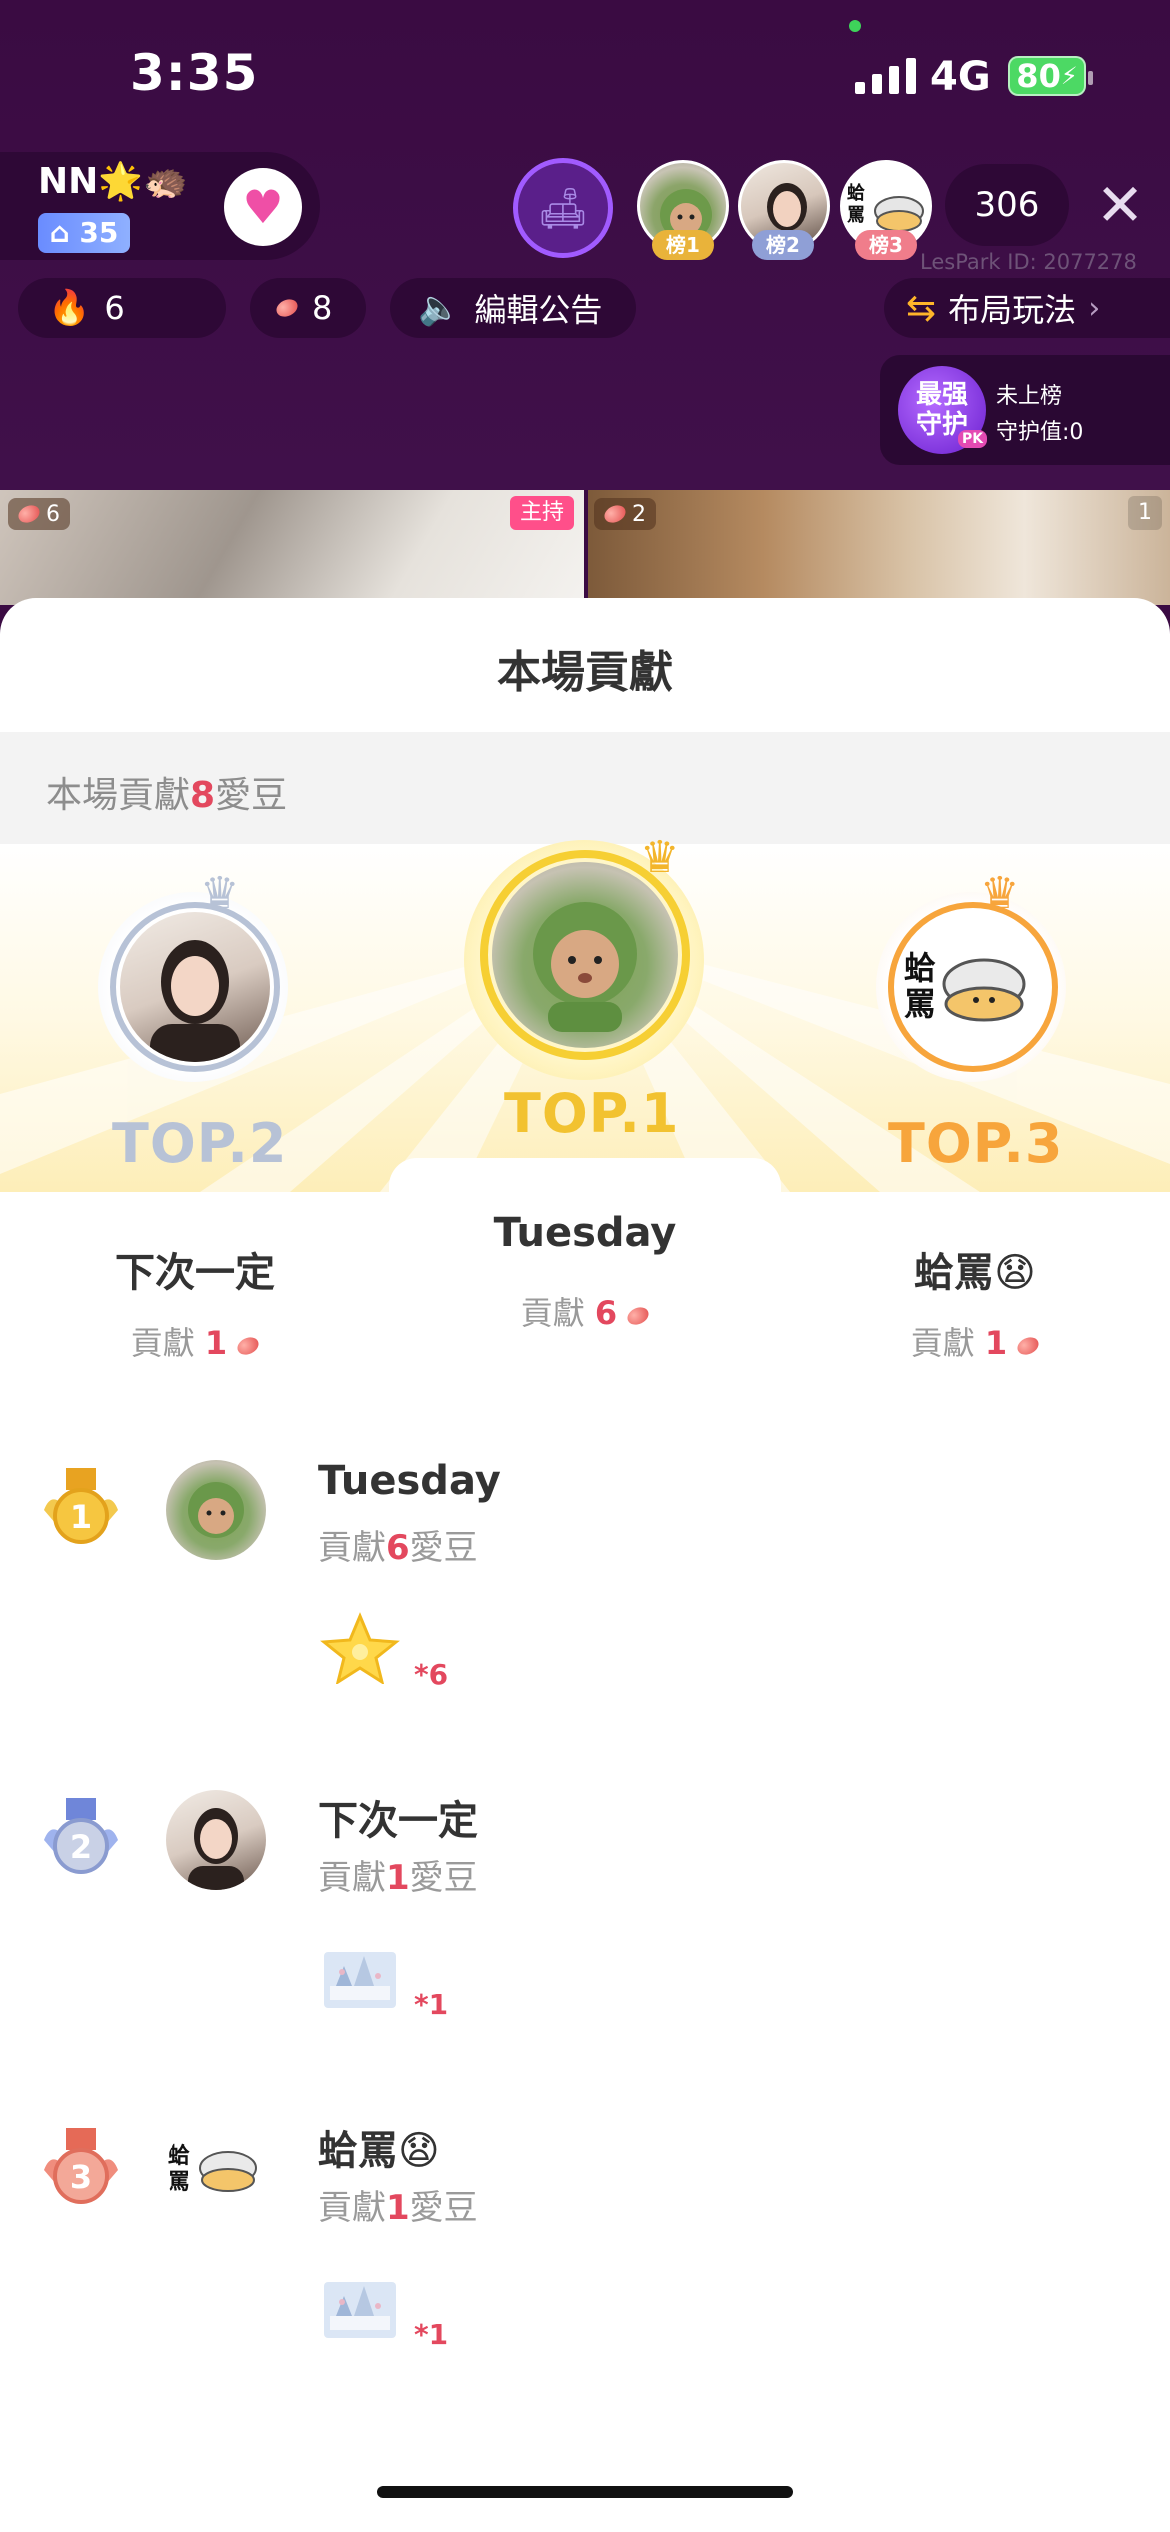 The image size is (1170, 2532). Describe the element at coordinates (379, 2151) in the screenshot. I see `list-name: 蛤罵😧` at that location.